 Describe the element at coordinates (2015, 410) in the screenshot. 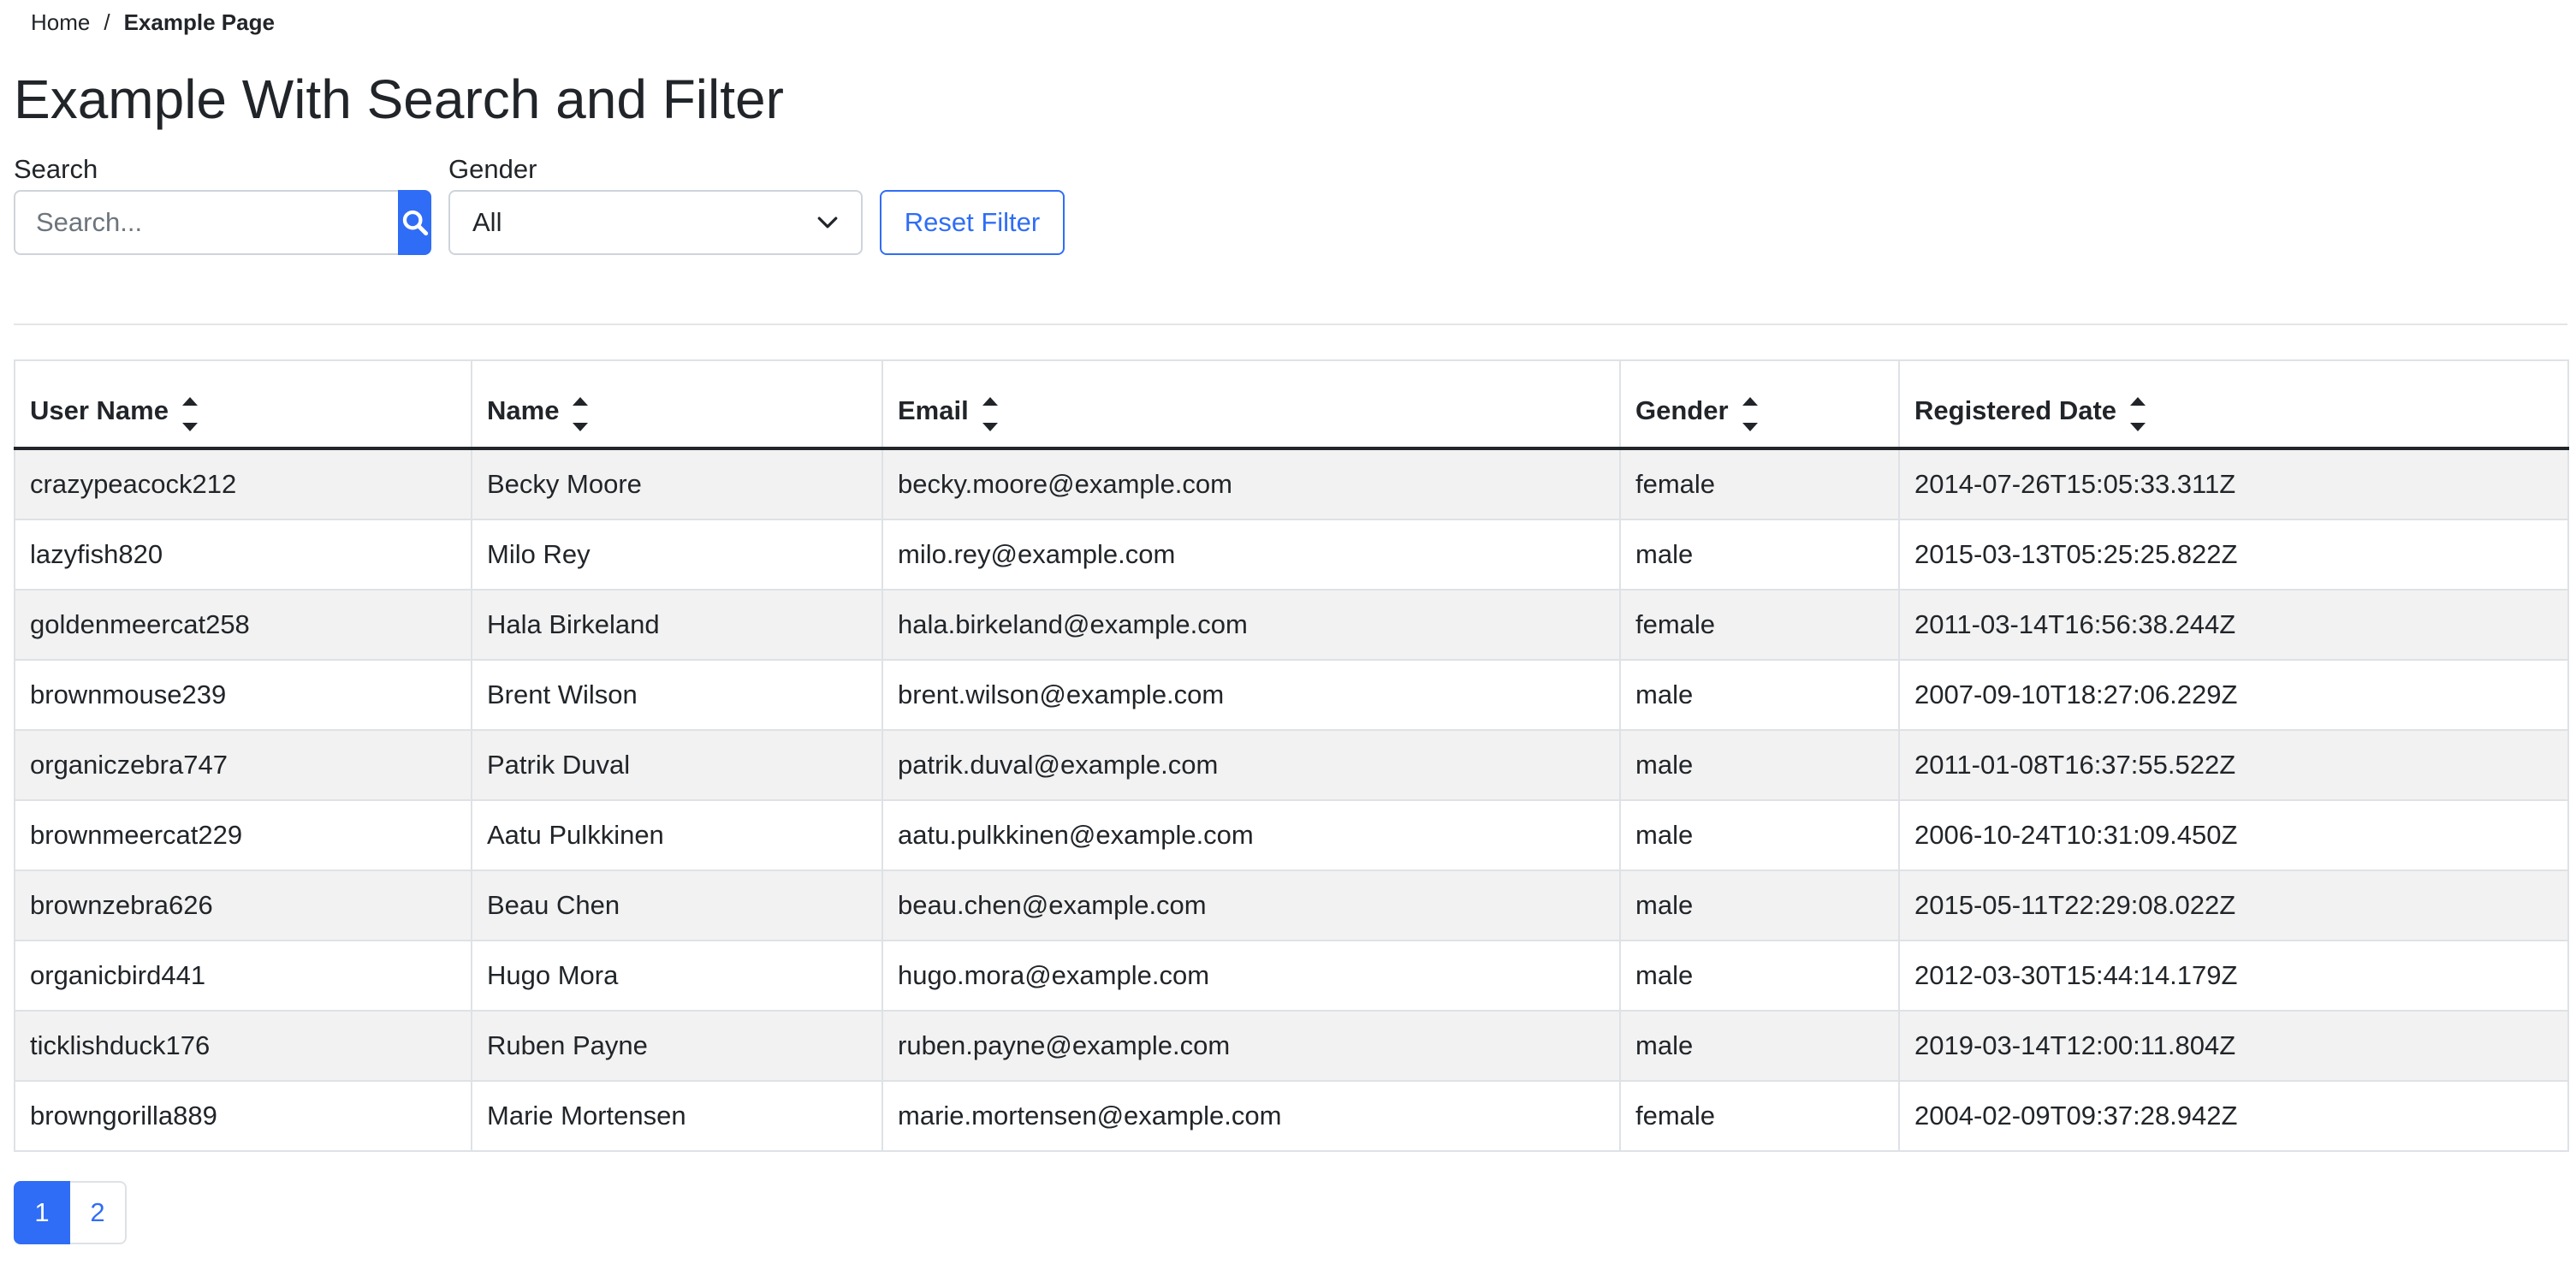

I see `column-header-label: Registered Date` at that location.